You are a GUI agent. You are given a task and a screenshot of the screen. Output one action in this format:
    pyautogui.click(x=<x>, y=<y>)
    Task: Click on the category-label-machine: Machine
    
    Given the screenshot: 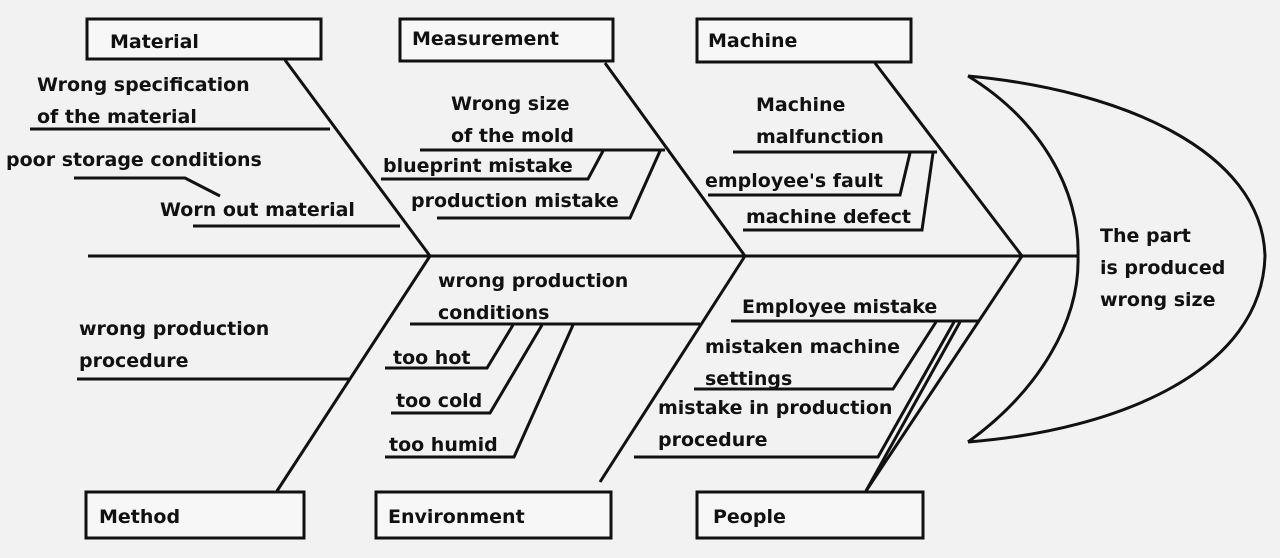 What is the action you would take?
    pyautogui.click(x=752, y=41)
    